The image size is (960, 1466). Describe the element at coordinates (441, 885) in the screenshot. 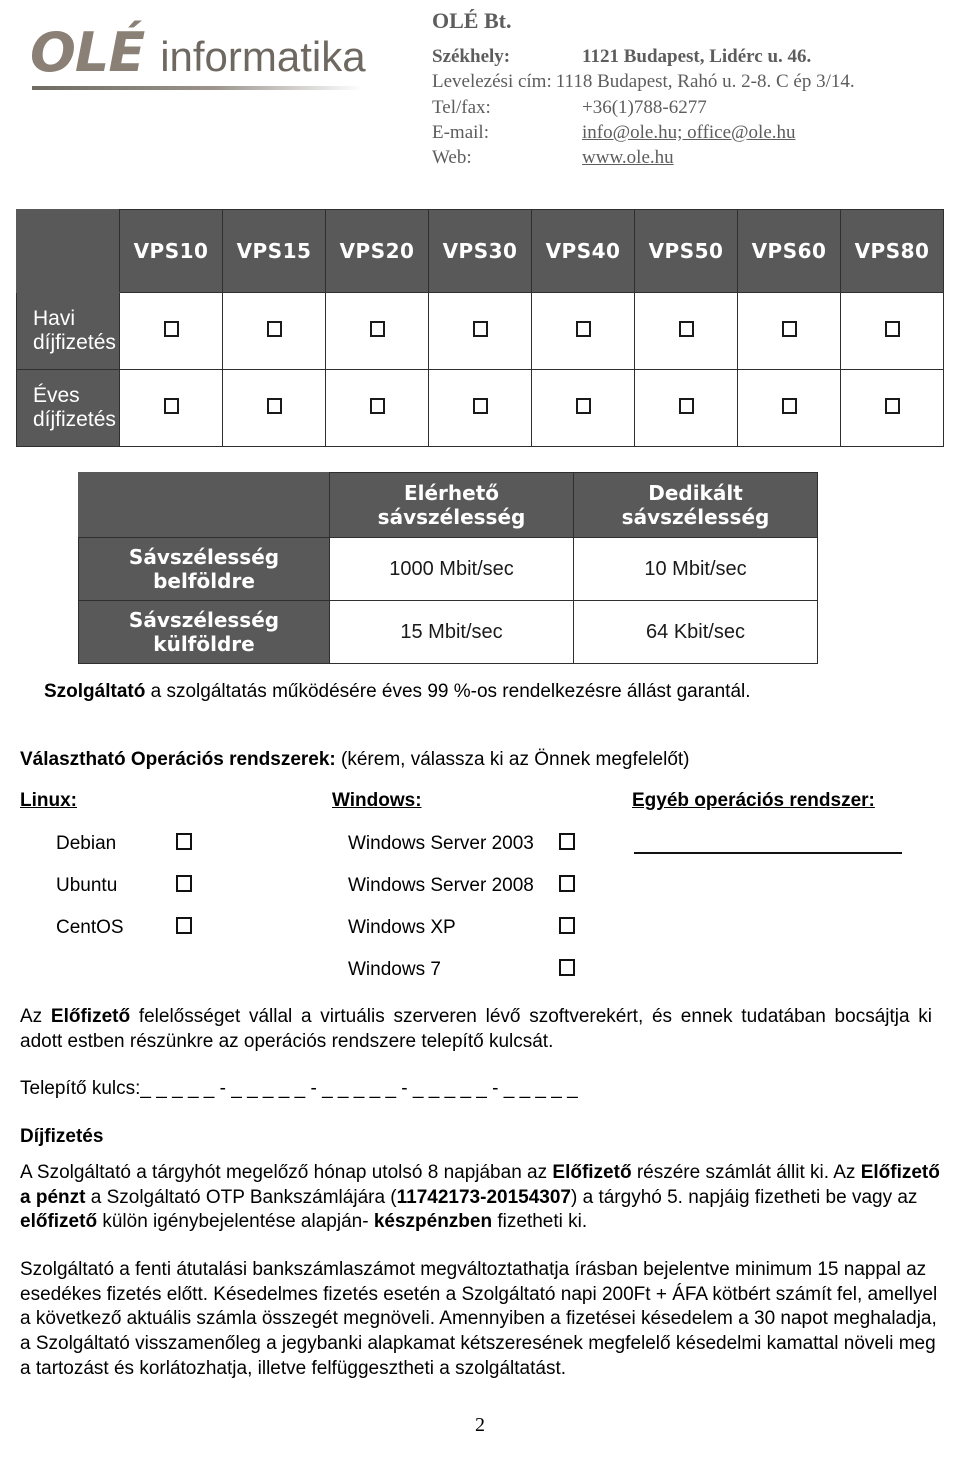

I see `os-label-windows-server-2008: Windows Server 2008` at that location.